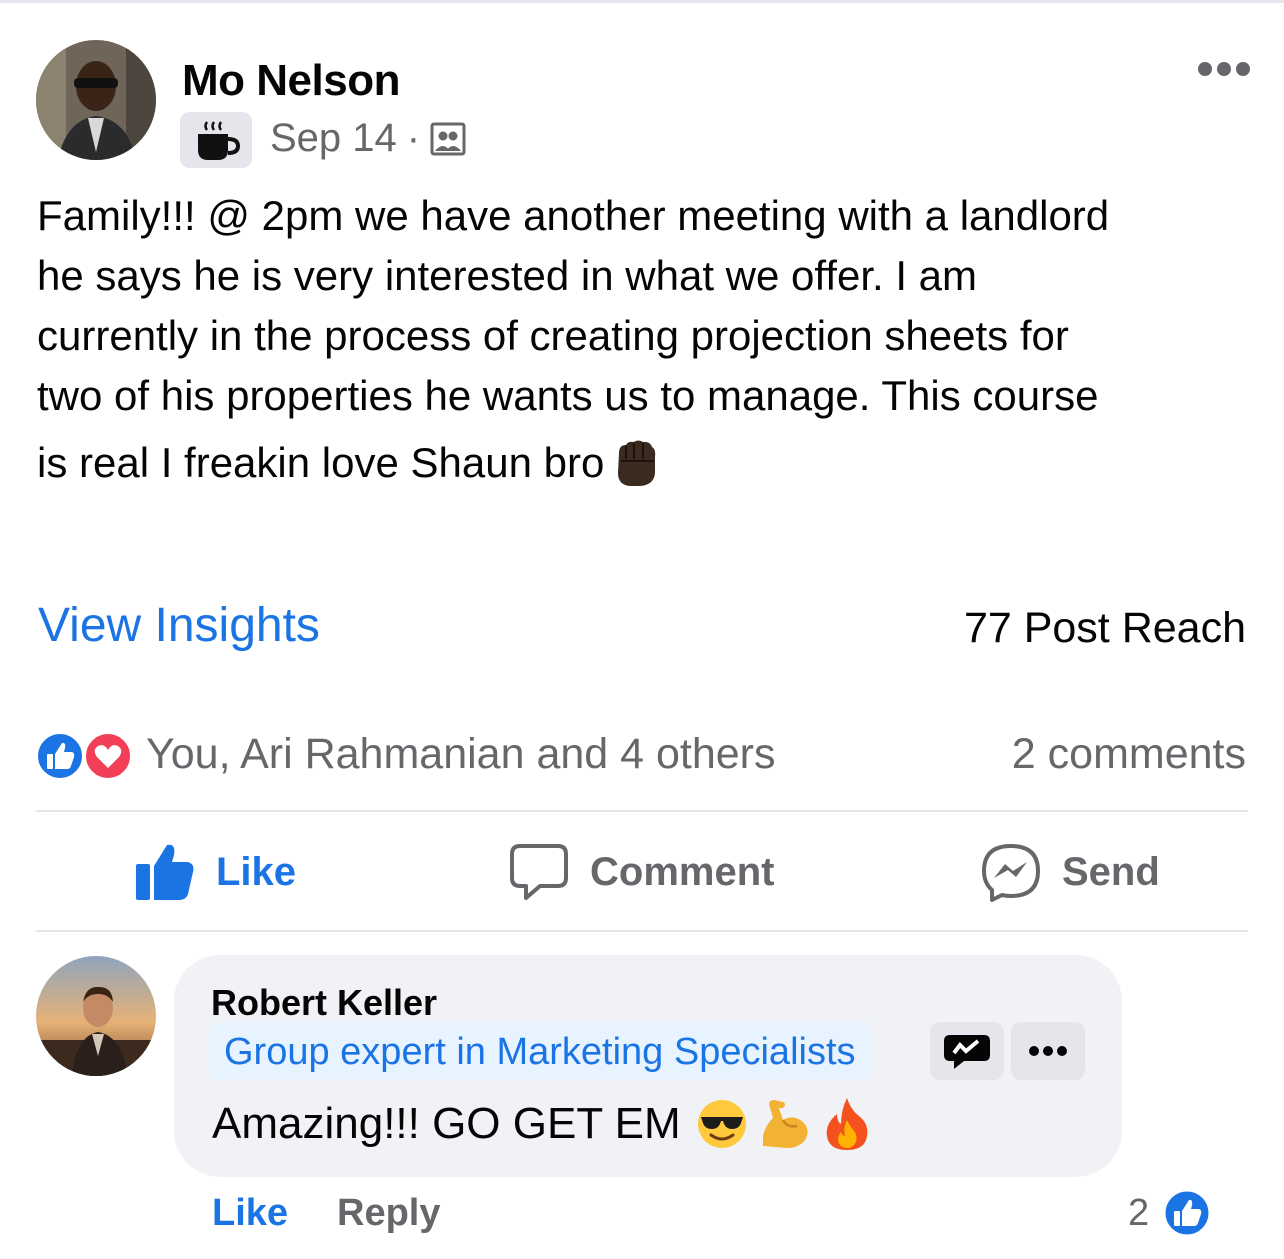  What do you see at coordinates (96, 1016) in the screenshot?
I see `commenter-avatar` at bounding box center [96, 1016].